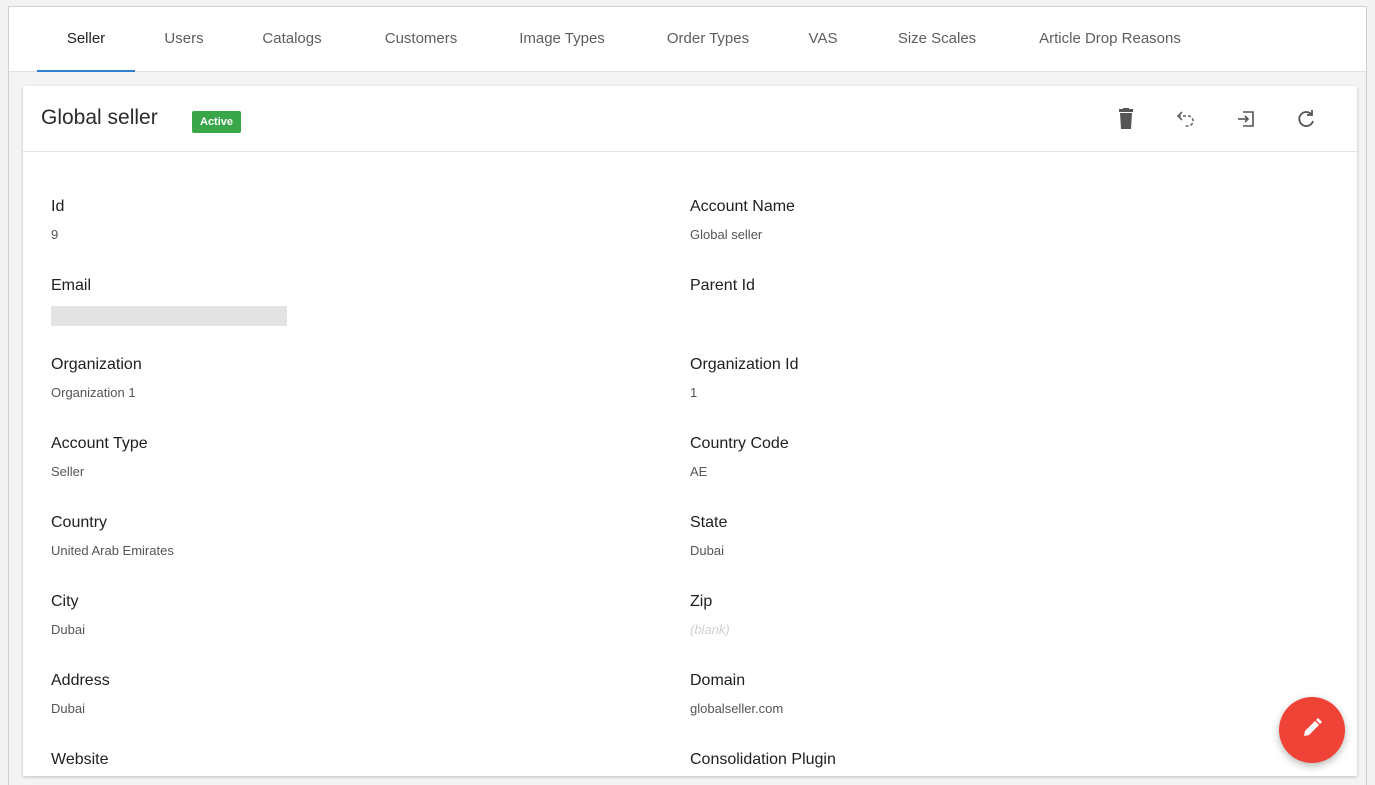  Describe the element at coordinates (1110, 39) in the screenshot. I see `tab-article-drop-reasons: Article Drop Reasons` at that location.